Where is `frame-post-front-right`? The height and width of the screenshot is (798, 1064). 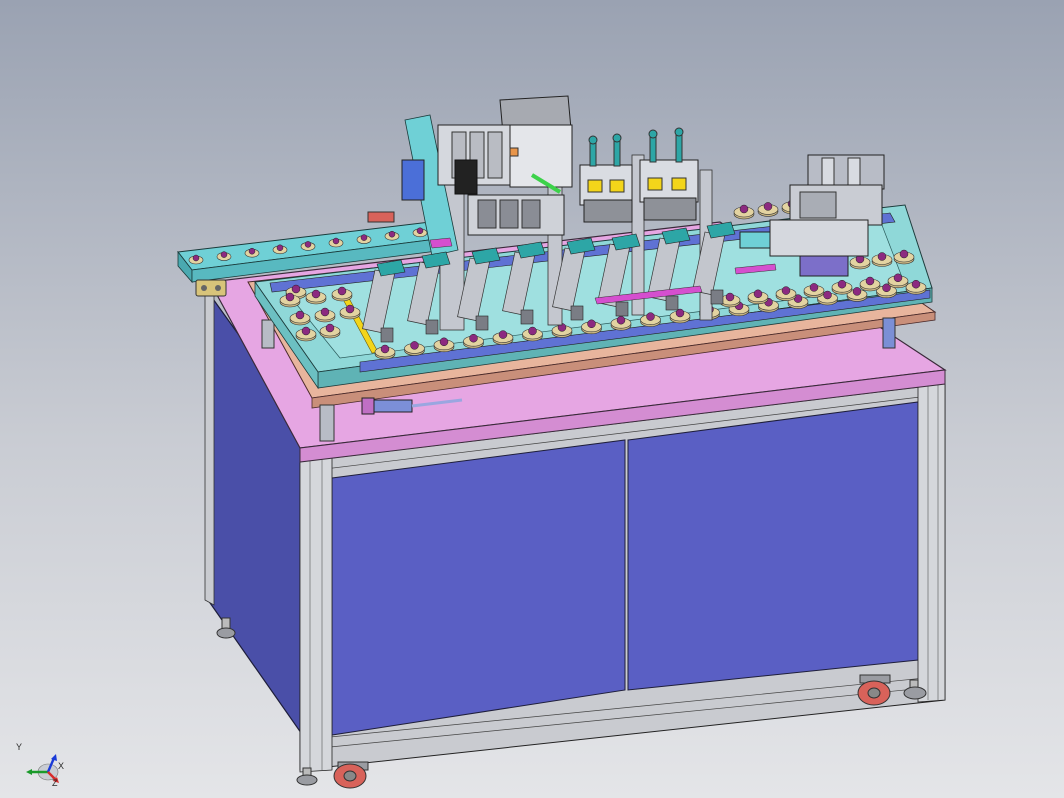 frame-post-front-right is located at coordinates (931, 536).